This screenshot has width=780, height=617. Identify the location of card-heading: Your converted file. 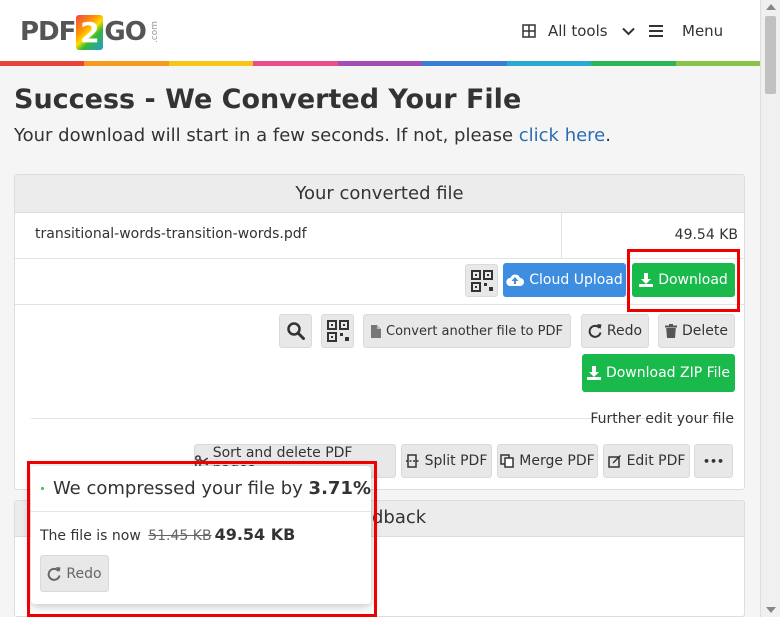
(379, 194).